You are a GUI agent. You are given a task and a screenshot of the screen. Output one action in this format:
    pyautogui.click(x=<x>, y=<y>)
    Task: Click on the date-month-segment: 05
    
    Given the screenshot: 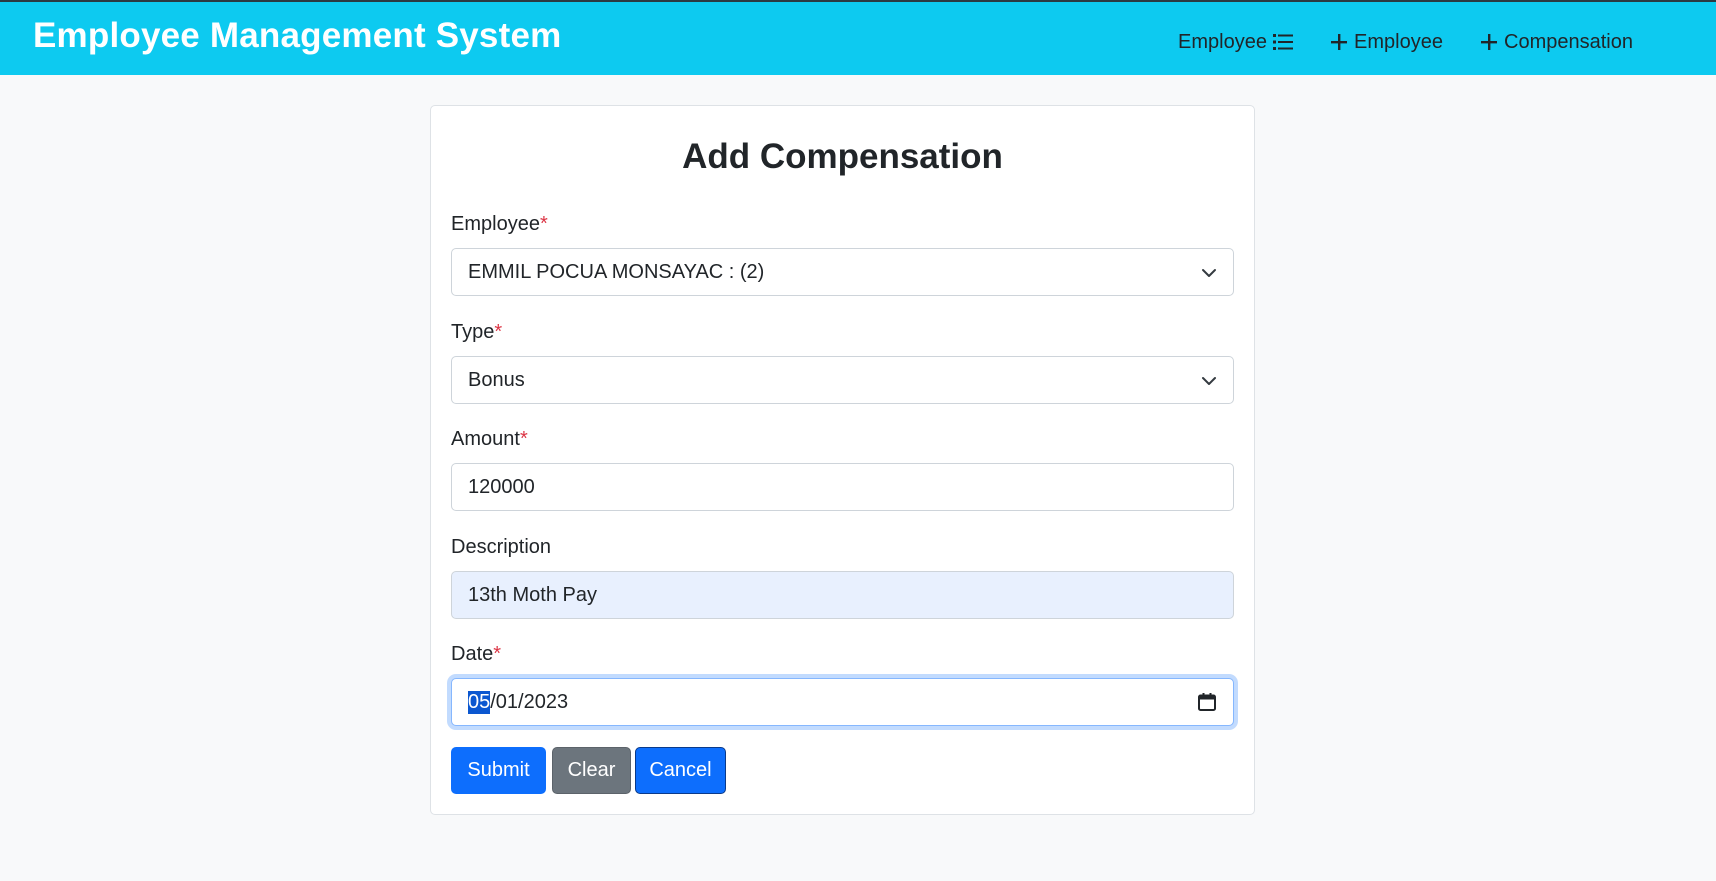 What is the action you would take?
    pyautogui.click(x=479, y=702)
    